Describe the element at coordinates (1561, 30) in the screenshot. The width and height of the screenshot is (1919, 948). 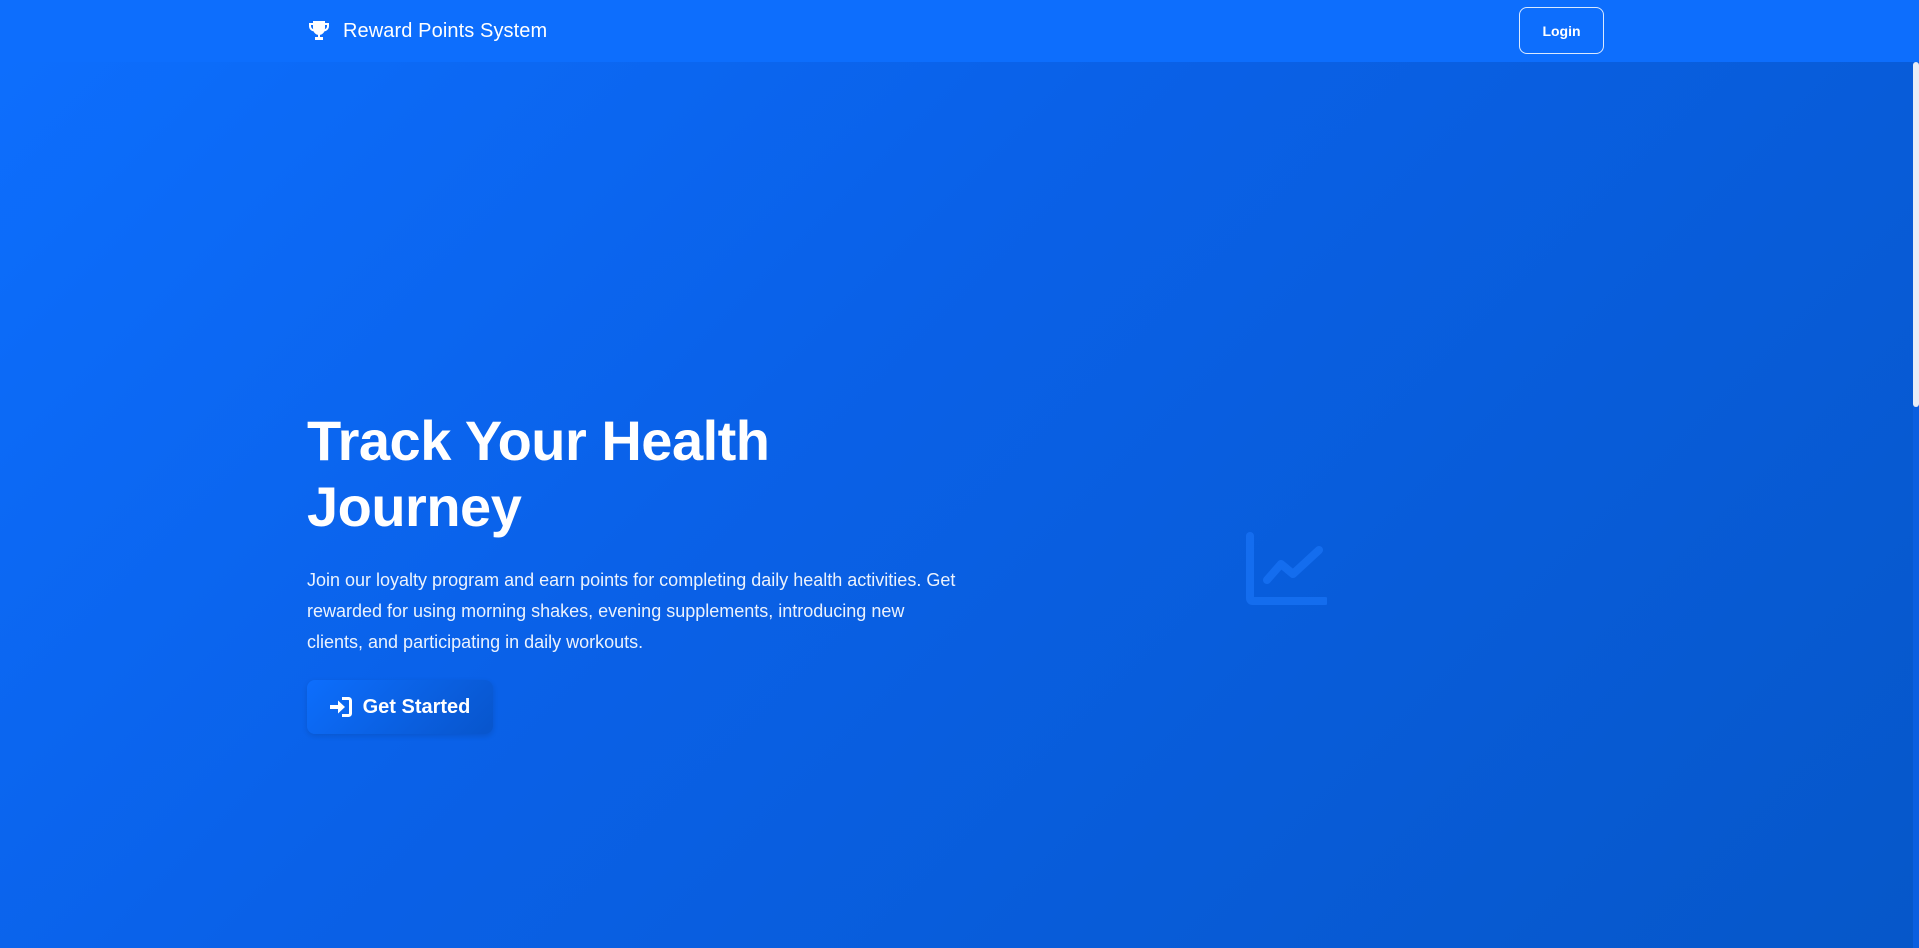
I see `login-button: Login` at that location.